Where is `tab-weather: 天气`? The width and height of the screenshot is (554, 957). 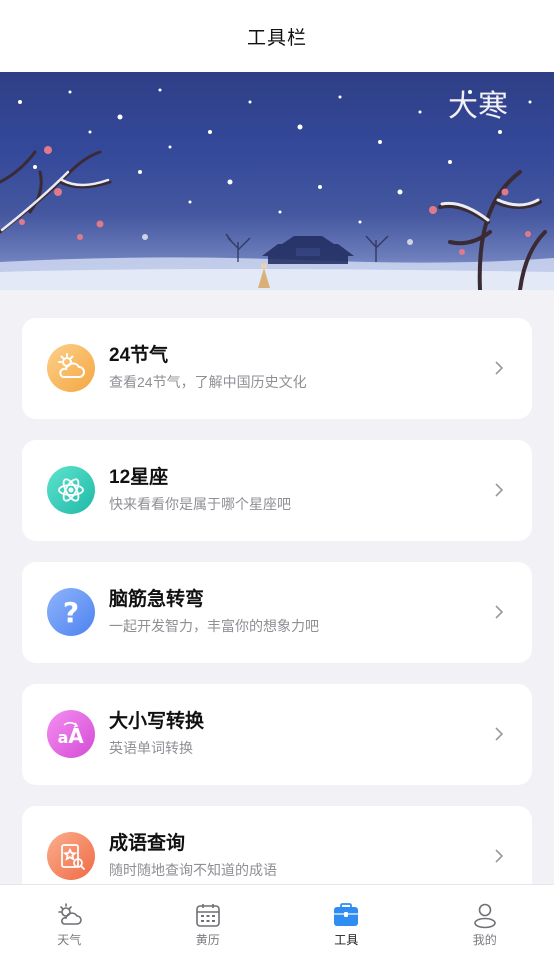
tab-weather: 天气 is located at coordinates (69, 921).